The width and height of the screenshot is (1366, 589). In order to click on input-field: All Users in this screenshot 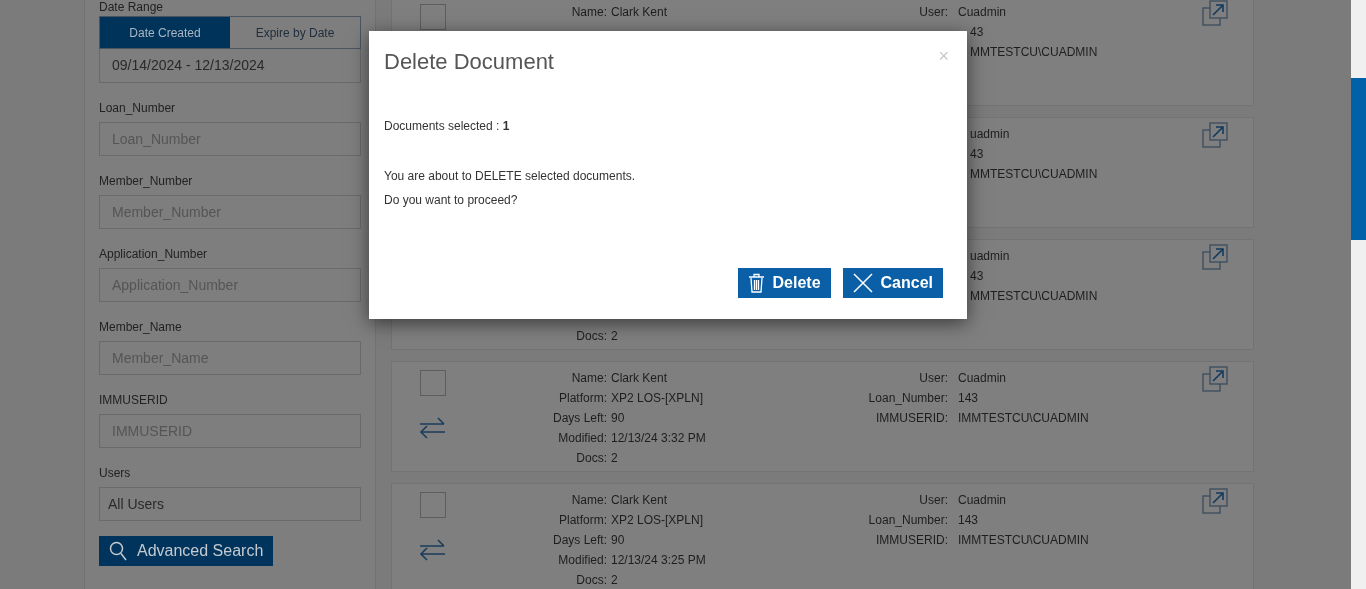, I will do `click(230, 504)`.